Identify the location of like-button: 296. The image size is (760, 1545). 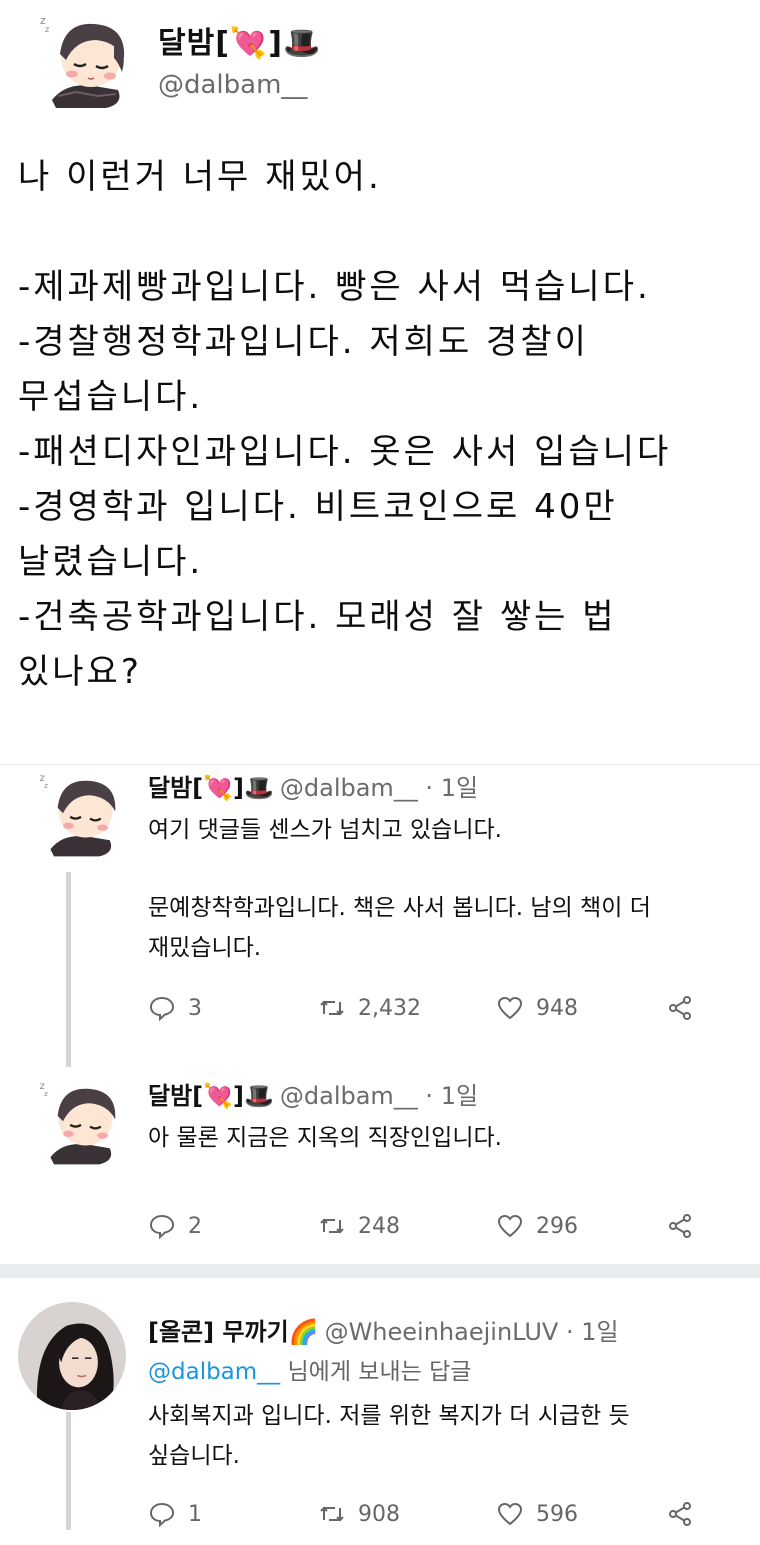
(581, 1226).